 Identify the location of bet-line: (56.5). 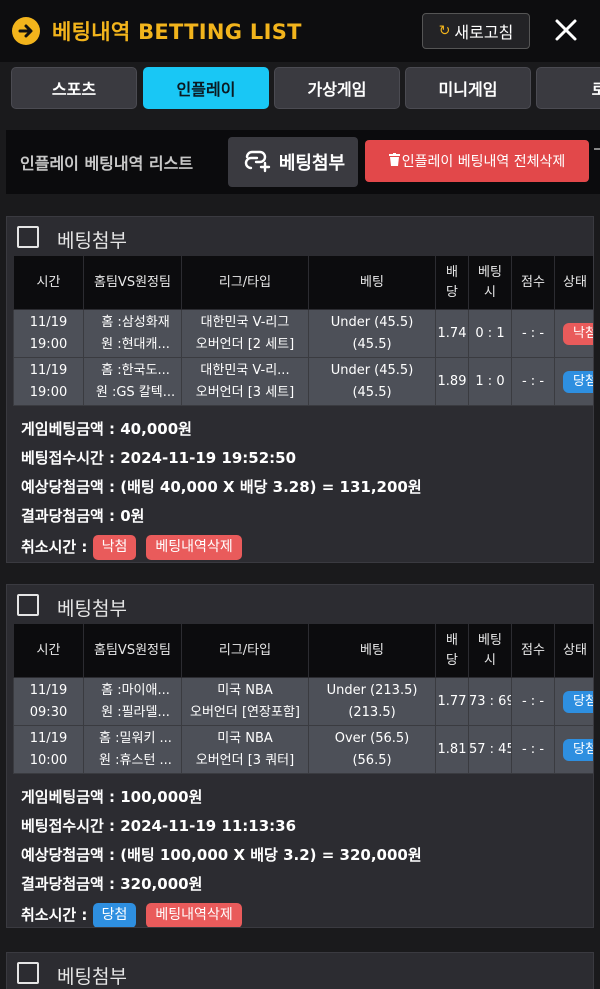
(372, 760).